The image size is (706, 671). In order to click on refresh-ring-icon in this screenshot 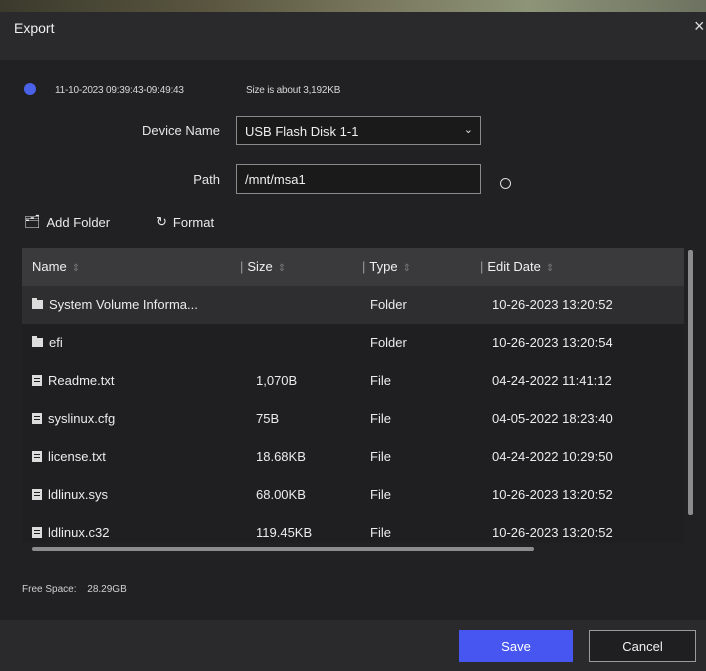, I will do `click(505, 183)`.